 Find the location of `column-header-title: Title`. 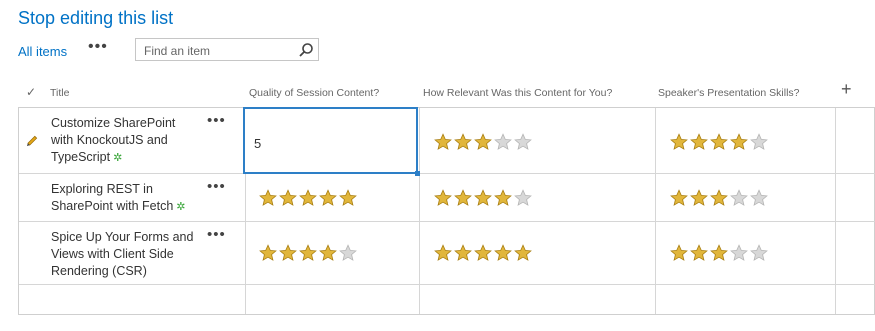

column-header-title: Title is located at coordinates (59, 93).